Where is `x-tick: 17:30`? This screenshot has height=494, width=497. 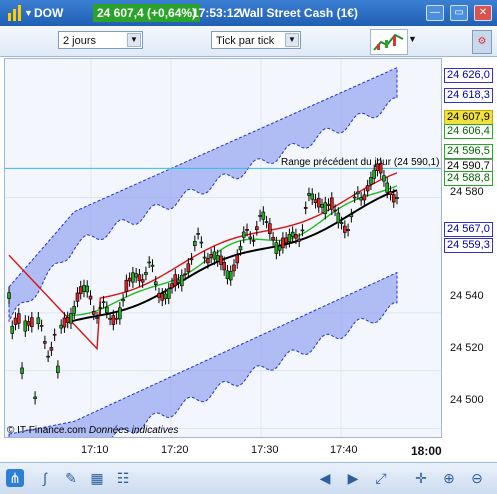 x-tick: 17:30 is located at coordinates (265, 450).